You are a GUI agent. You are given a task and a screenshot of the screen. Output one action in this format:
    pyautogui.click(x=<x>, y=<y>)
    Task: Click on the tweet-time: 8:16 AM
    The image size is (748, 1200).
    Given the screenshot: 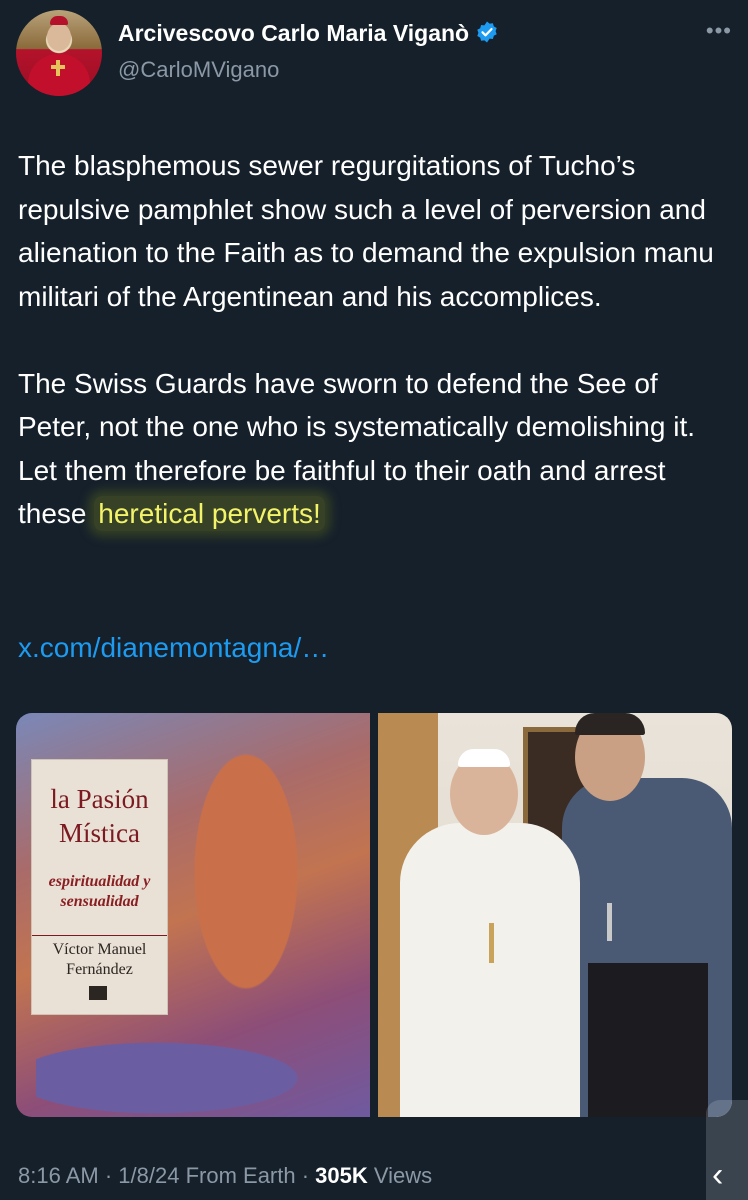 What is the action you would take?
    pyautogui.click(x=58, y=1175)
    